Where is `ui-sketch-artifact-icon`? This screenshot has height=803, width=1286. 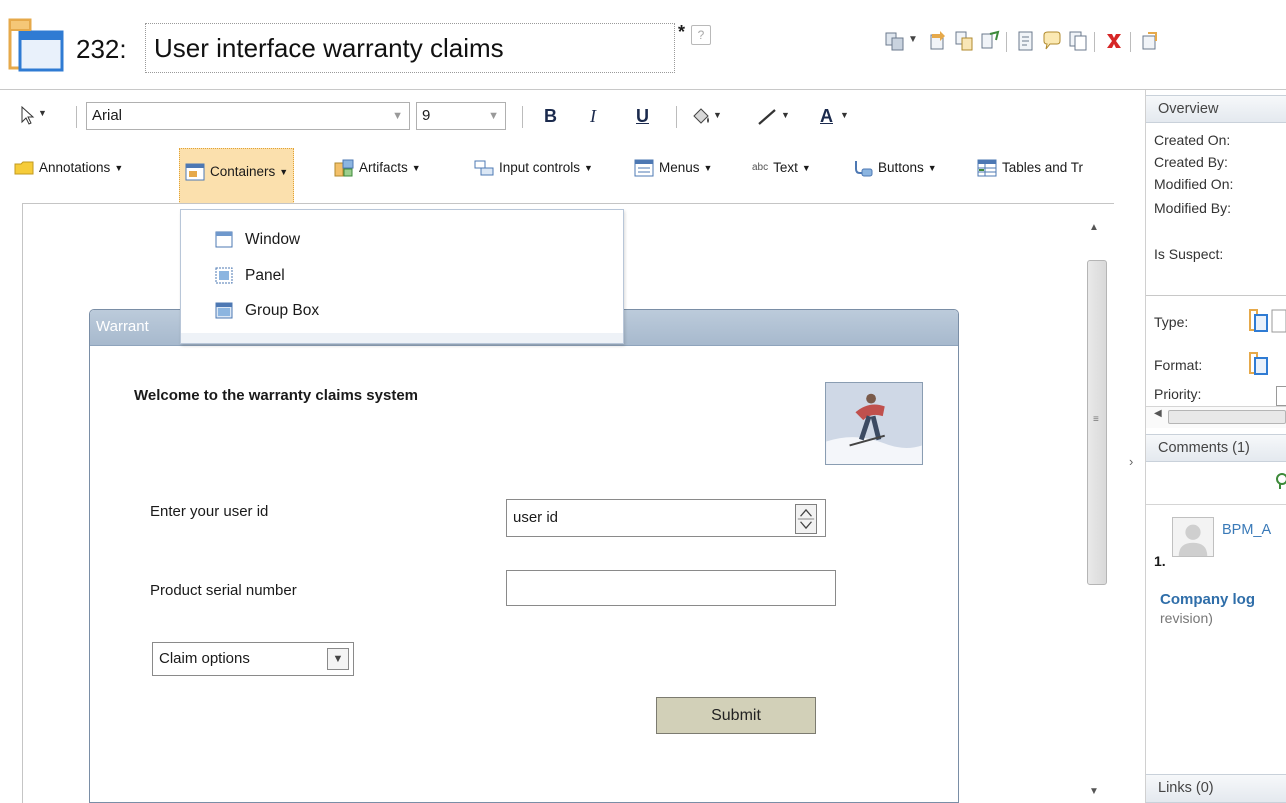 ui-sketch-artifact-icon is located at coordinates (36, 45).